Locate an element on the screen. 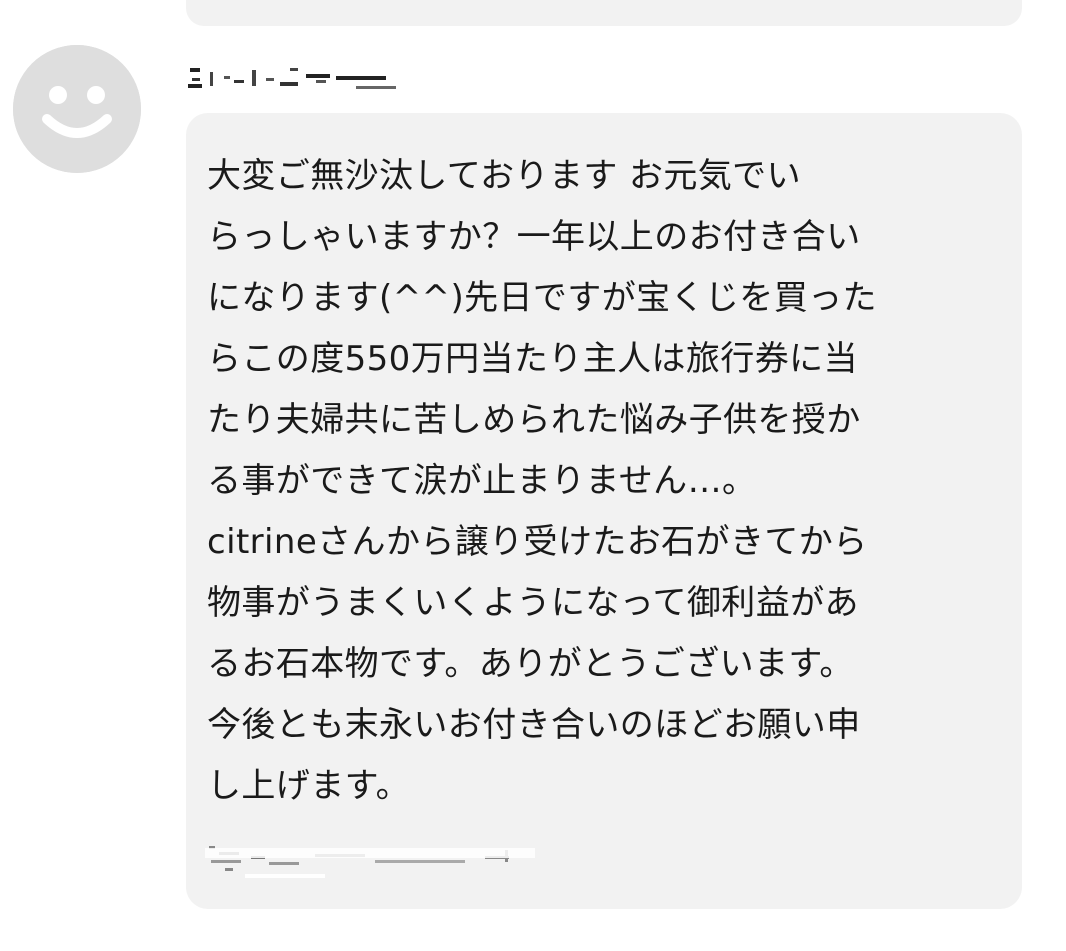 The height and width of the screenshot is (951, 1066). sender-name-redacted is located at coordinates (301, 78).